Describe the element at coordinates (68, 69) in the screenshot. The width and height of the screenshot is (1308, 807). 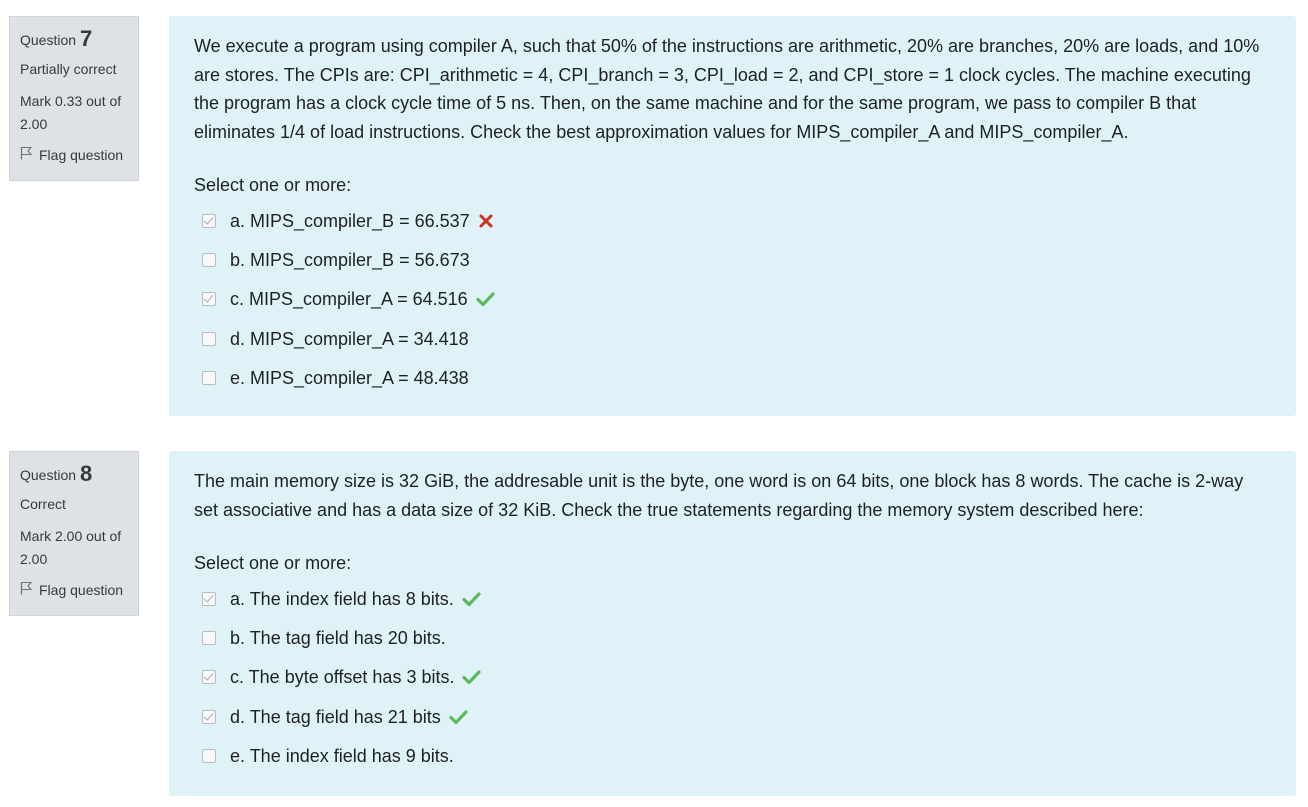
I see `question-state: Partially correct` at that location.